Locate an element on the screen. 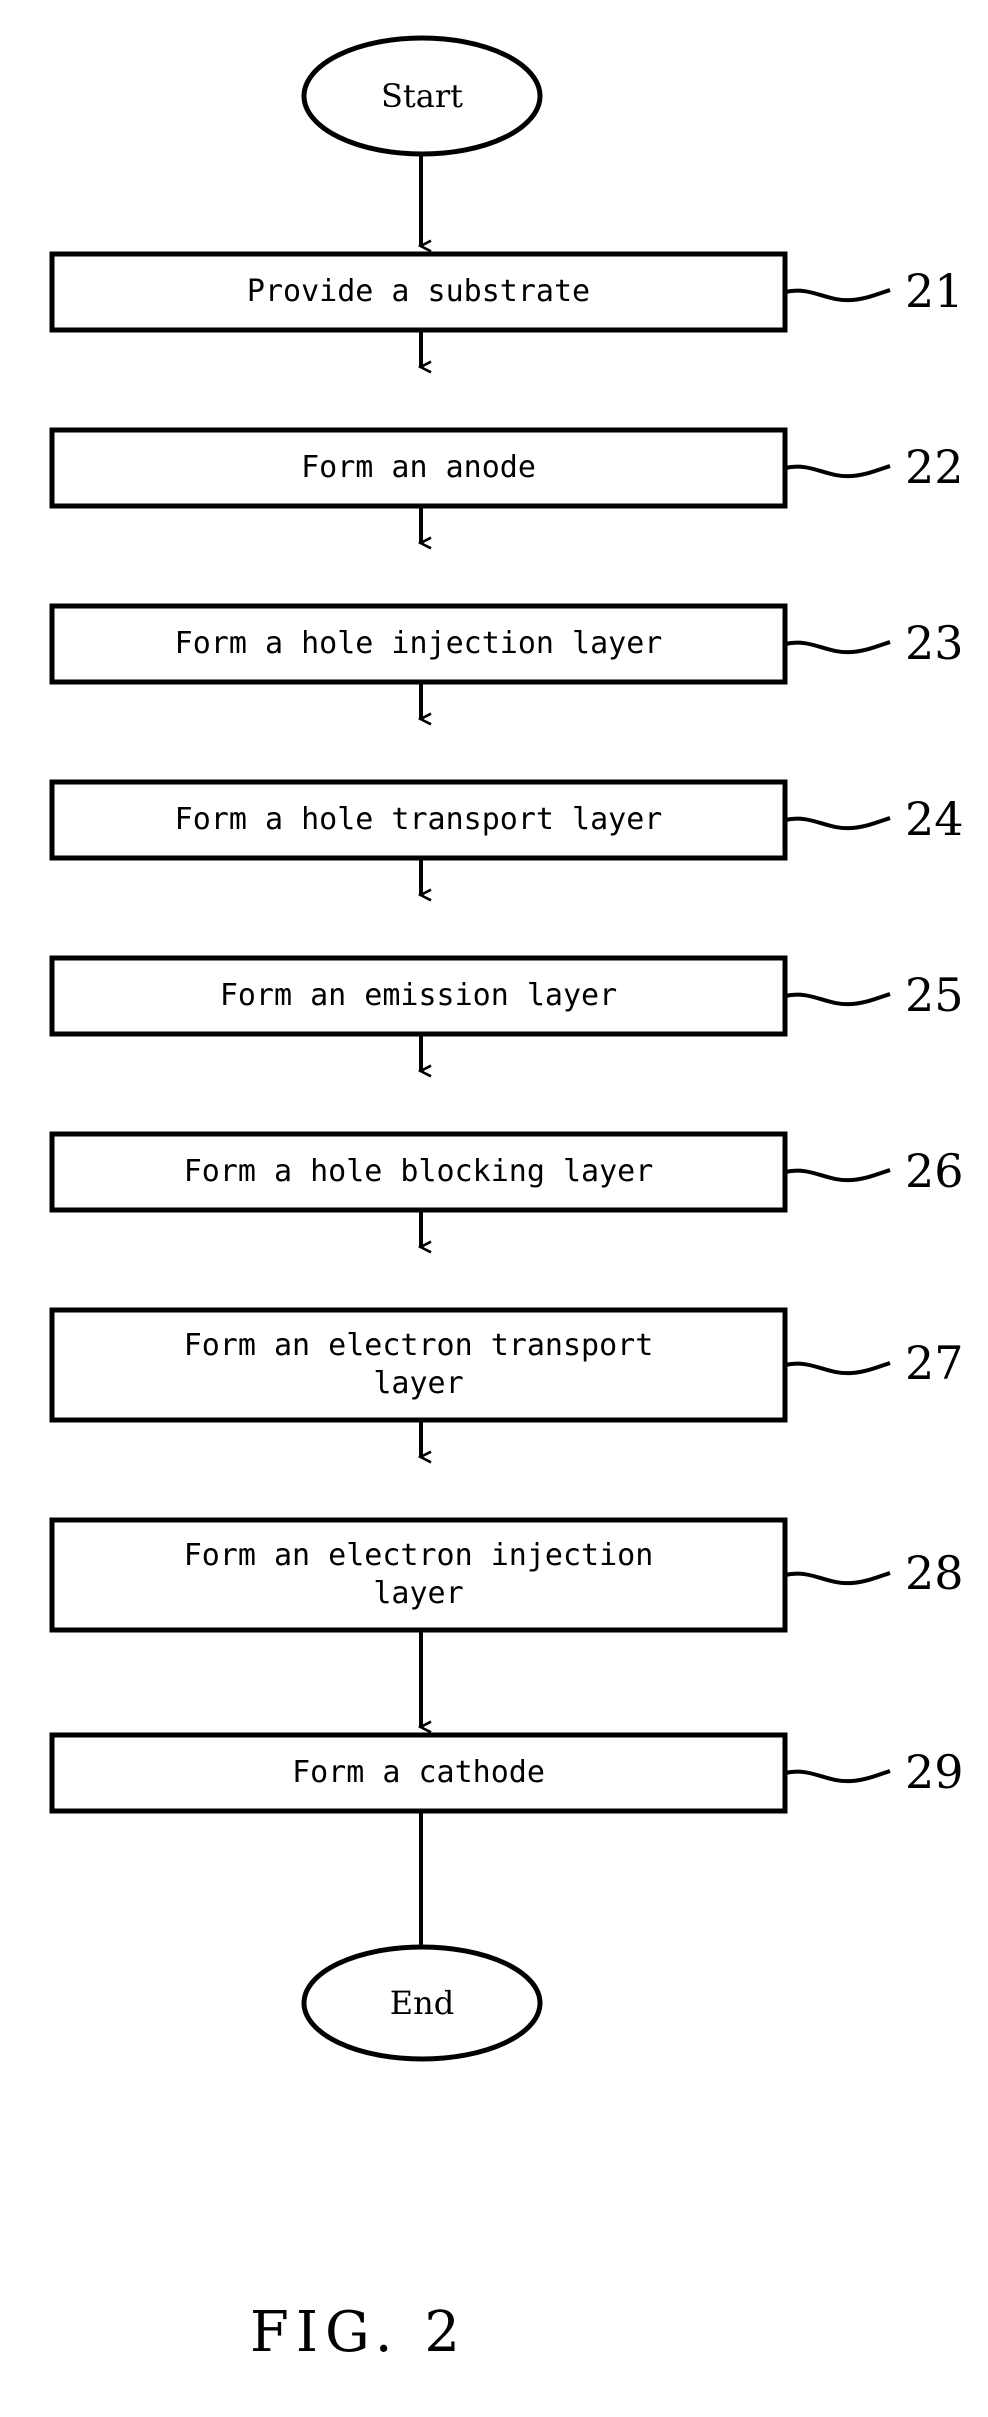 The image size is (988, 2417). reference-number-22: 22 is located at coordinates (934, 467).